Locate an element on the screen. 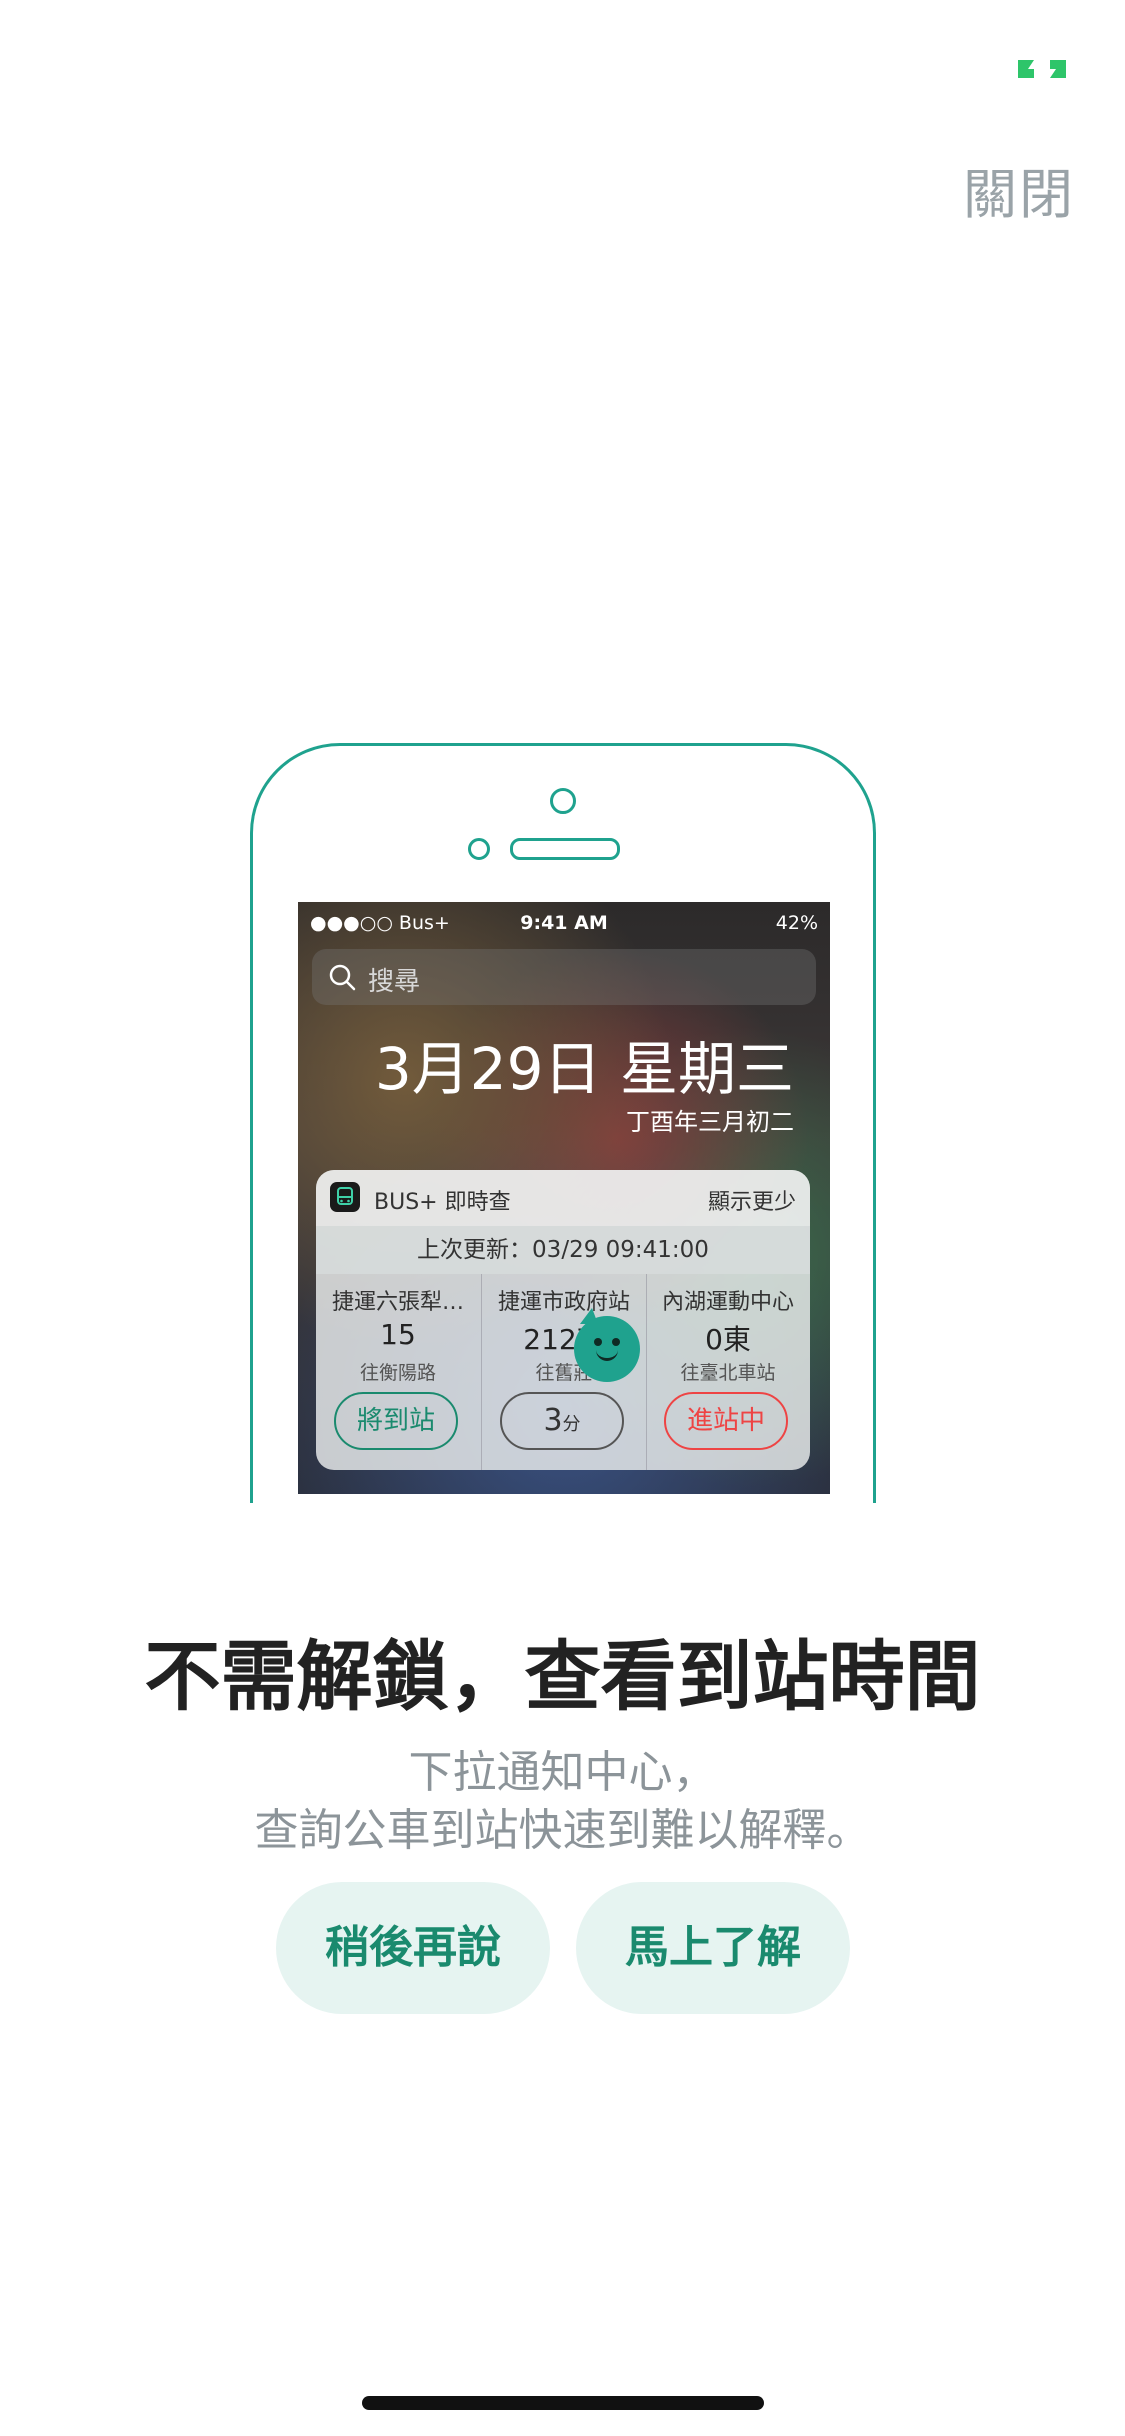 The height and width of the screenshot is (2436, 1125). search-icon is located at coordinates (342, 977).